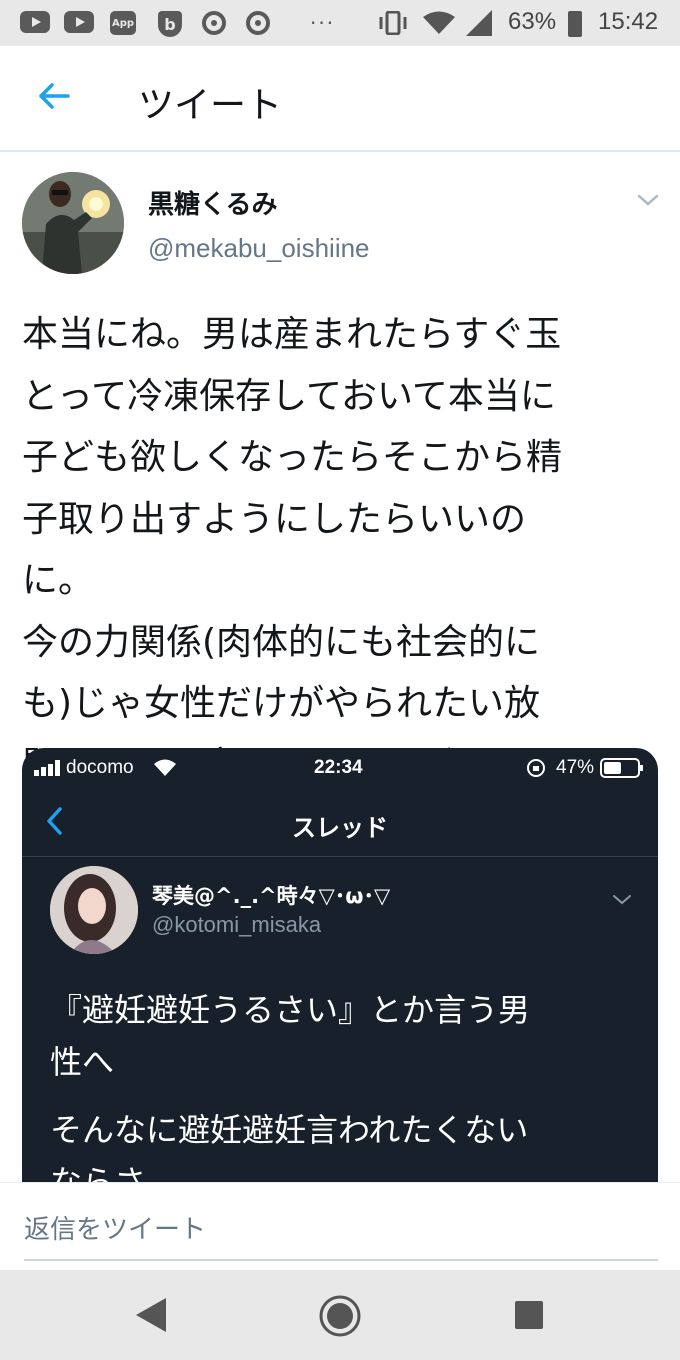  Describe the element at coordinates (529, 1315) in the screenshot. I see `recents-square-icon` at that location.